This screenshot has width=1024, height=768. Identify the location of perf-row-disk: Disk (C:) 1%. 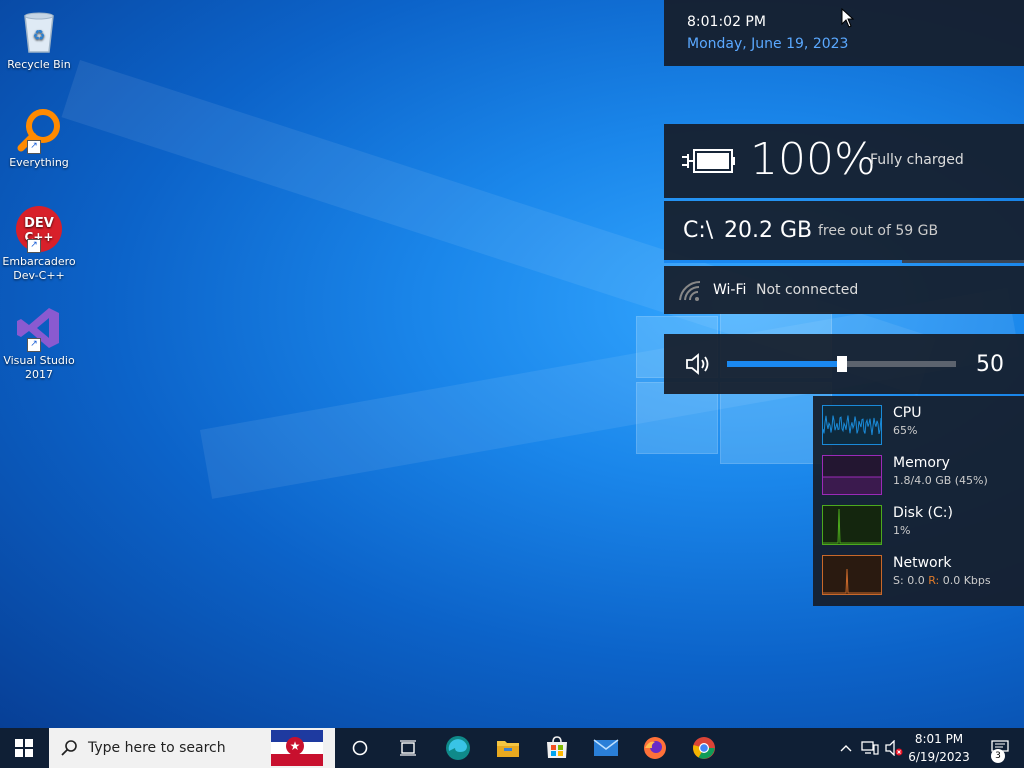
(922, 527).